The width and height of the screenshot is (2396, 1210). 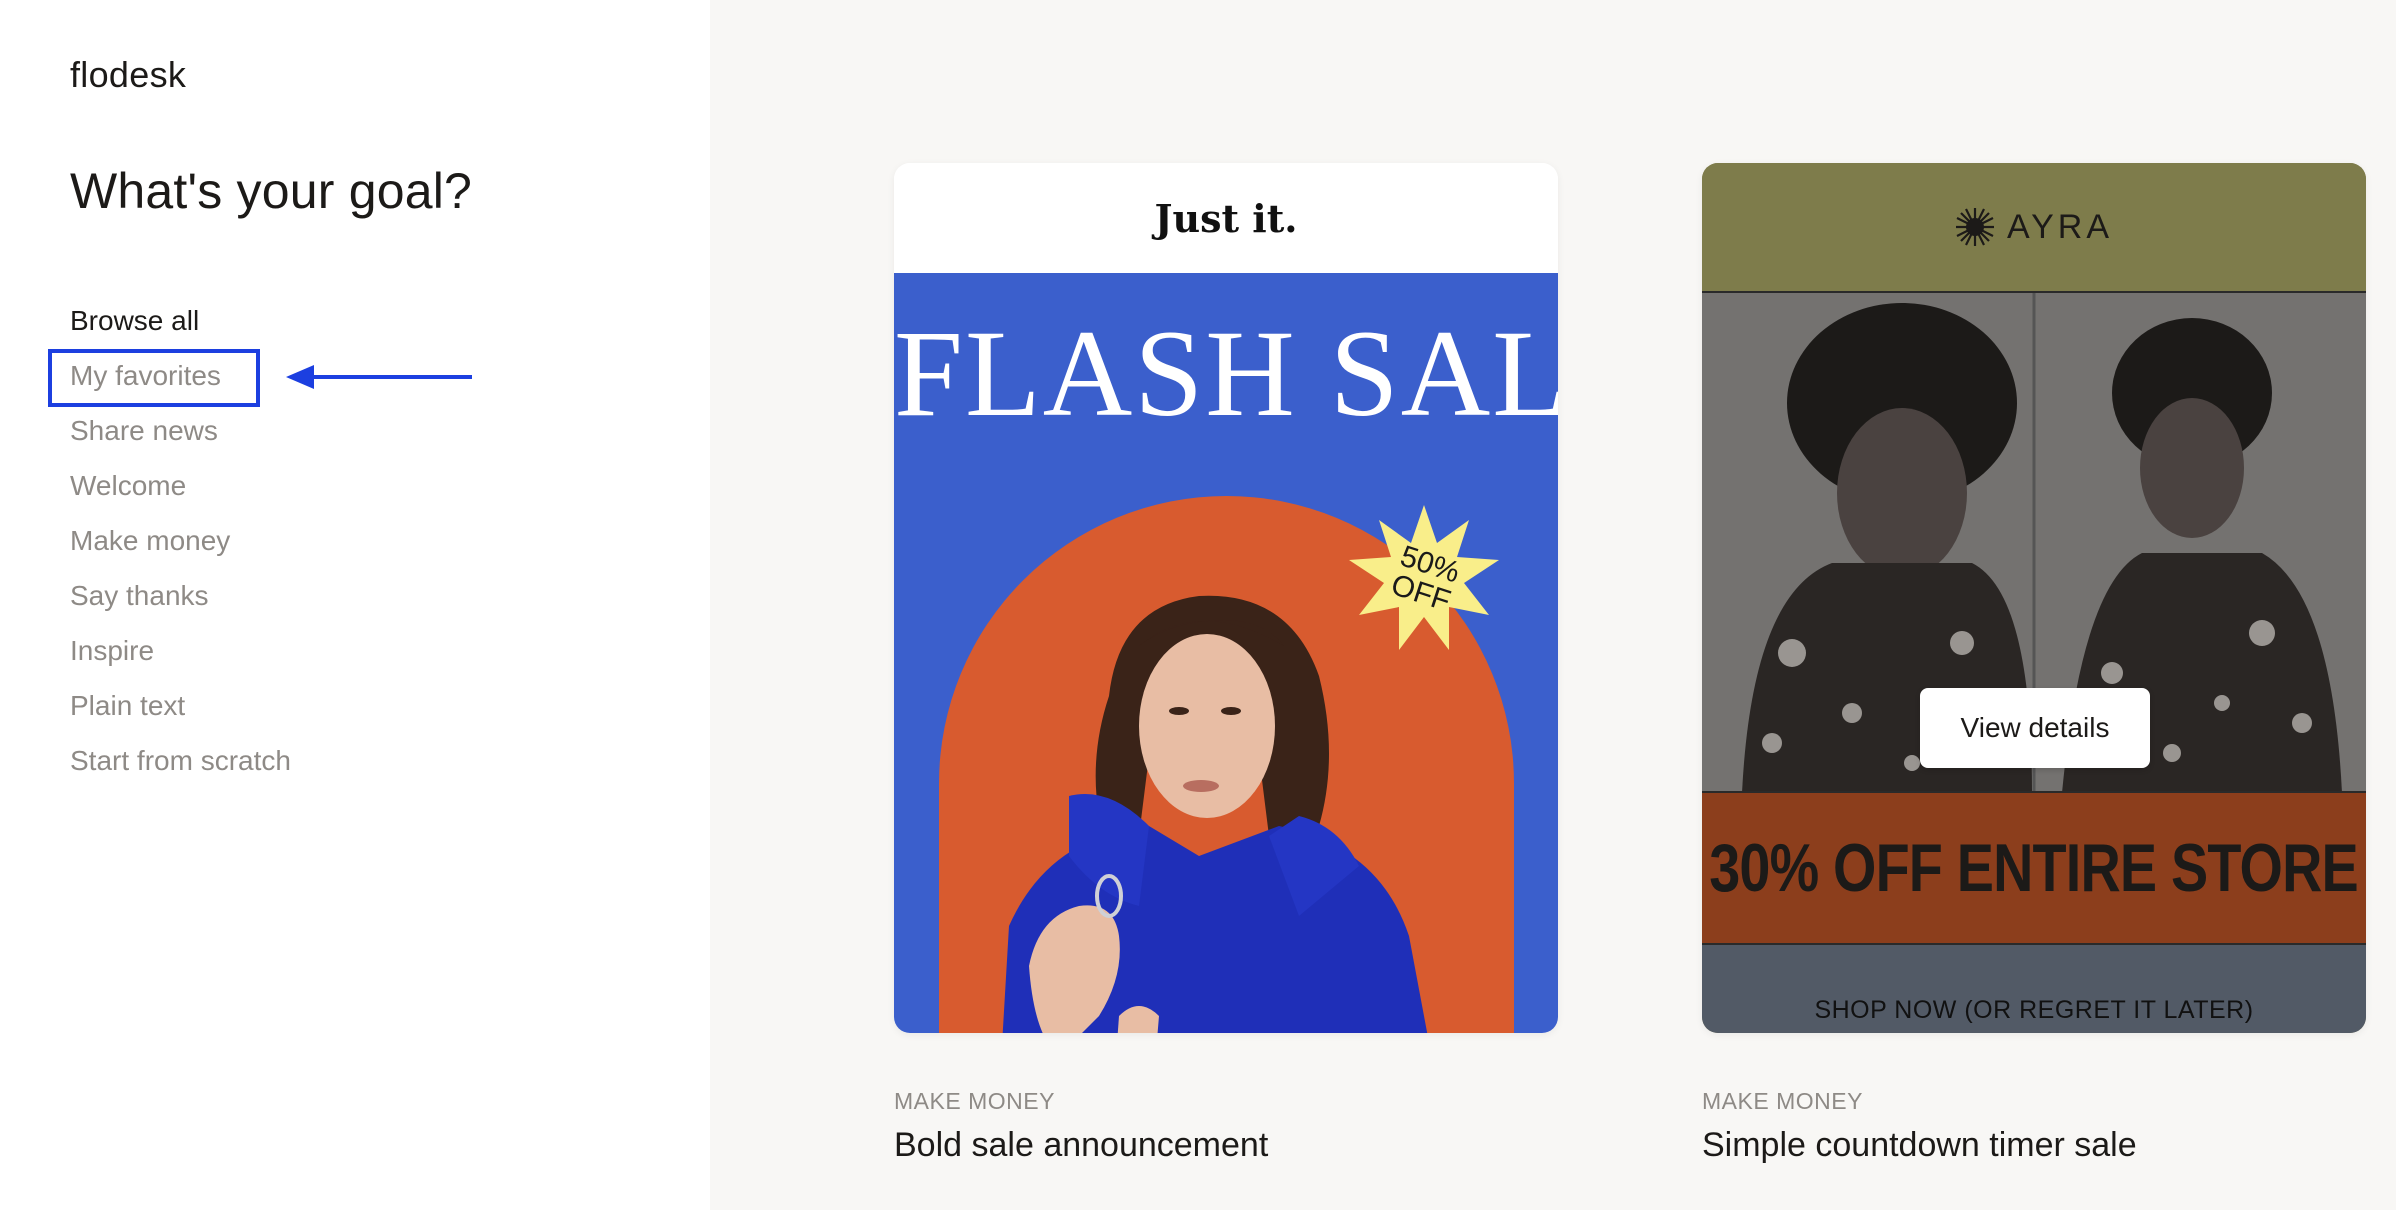 I want to click on page-title: What's your goal?, so click(x=271, y=191).